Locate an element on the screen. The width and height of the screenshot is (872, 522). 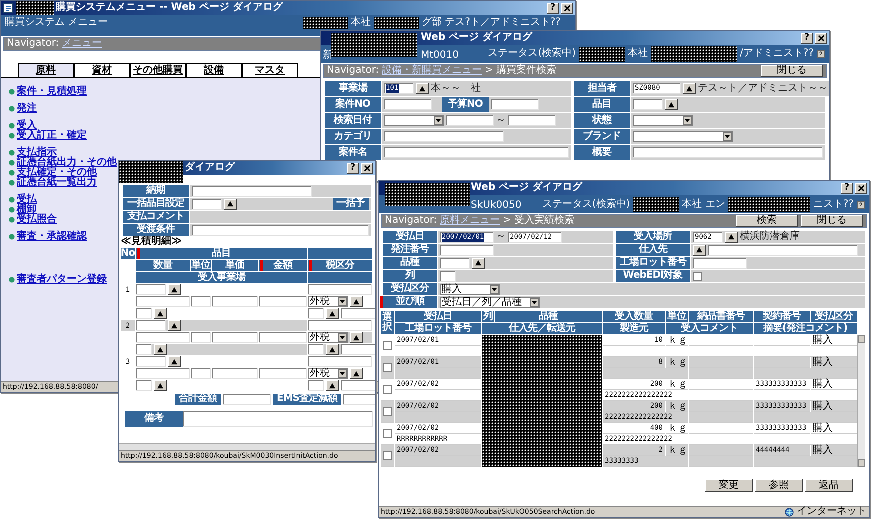
dropdown-field: 受払日／列／品種 is located at coordinates (490, 302).